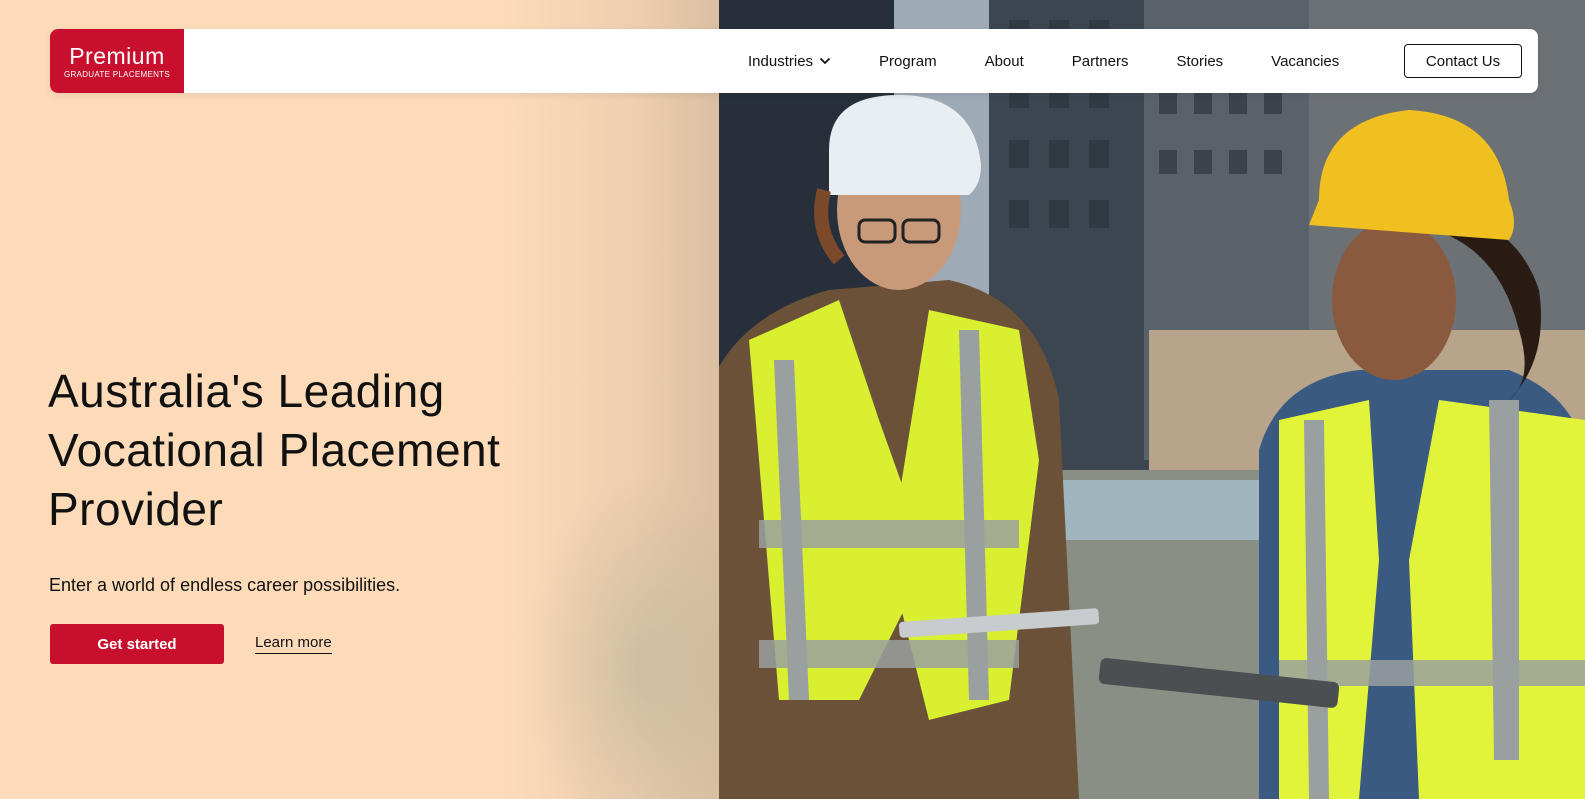  What do you see at coordinates (293, 644) in the screenshot?
I see `learn-more-link: Learn more` at bounding box center [293, 644].